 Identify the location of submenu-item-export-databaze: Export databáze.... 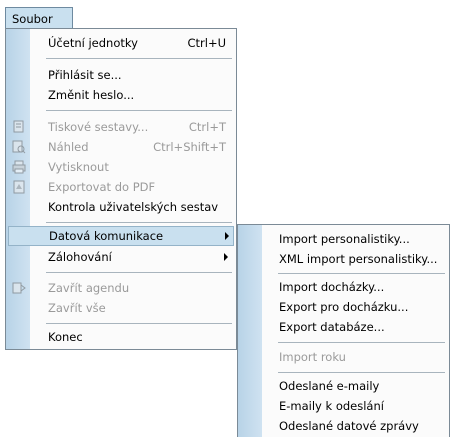
(353, 327).